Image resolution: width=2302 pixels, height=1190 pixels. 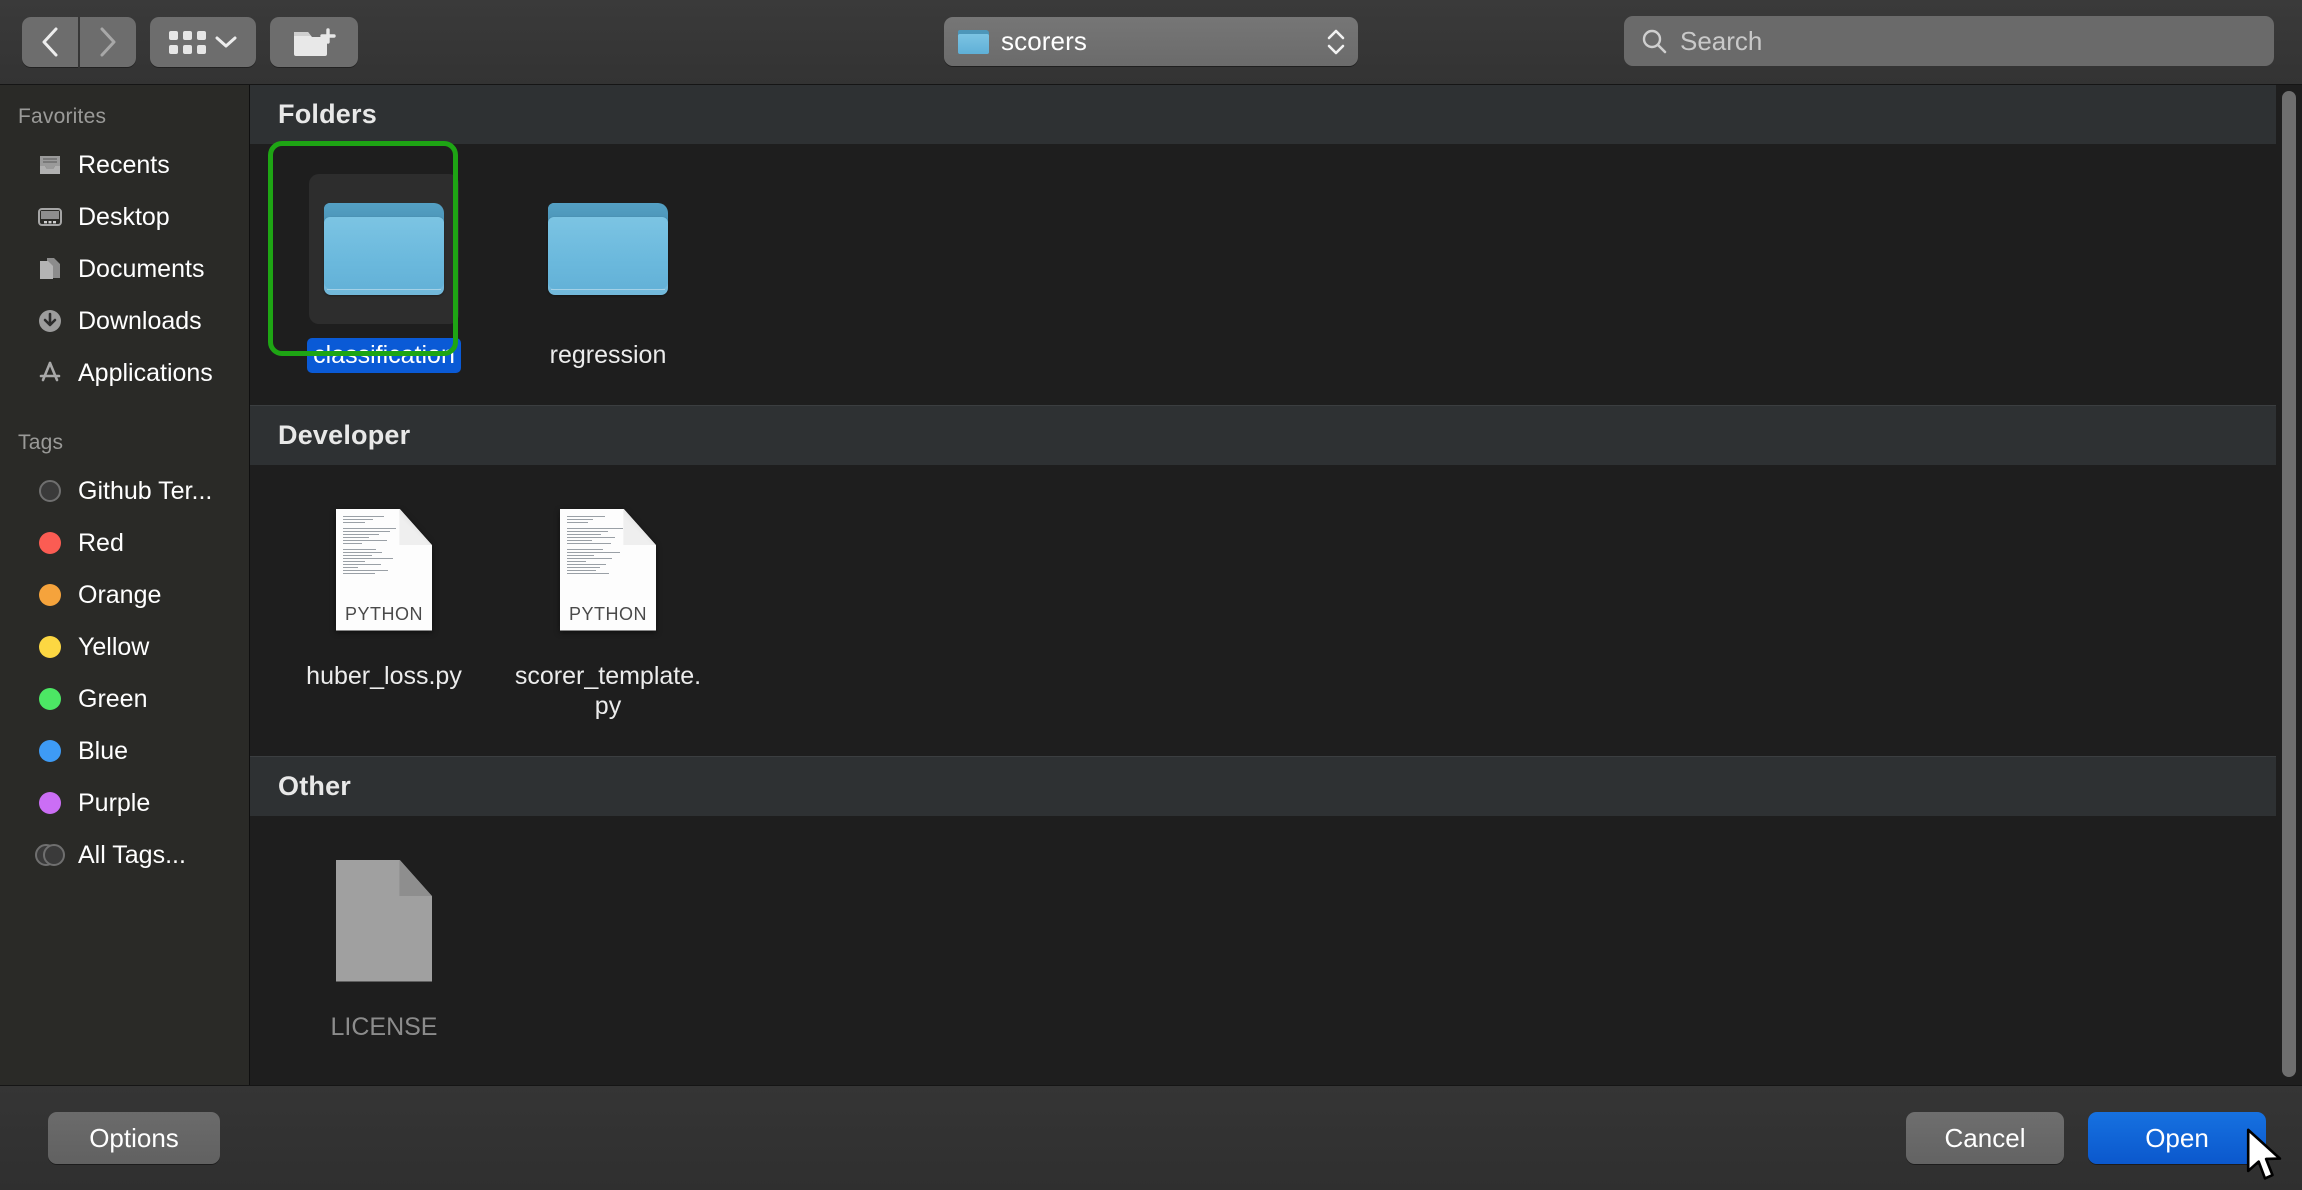 I want to click on tag-dot-orange-icon, so click(x=50, y=595).